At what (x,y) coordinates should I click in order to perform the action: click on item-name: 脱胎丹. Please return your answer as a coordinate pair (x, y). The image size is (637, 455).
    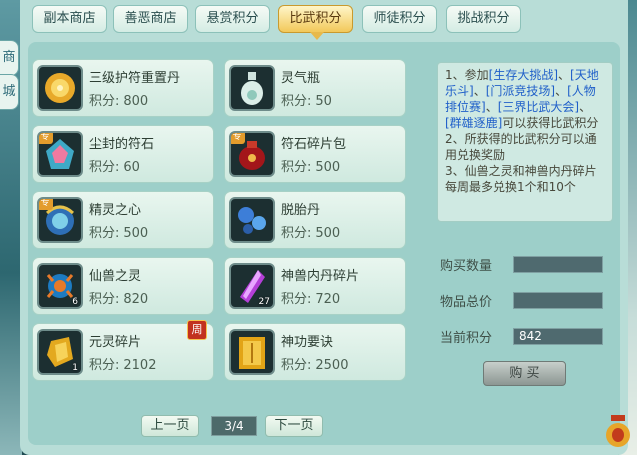
    Looking at the image, I should click on (301, 210).